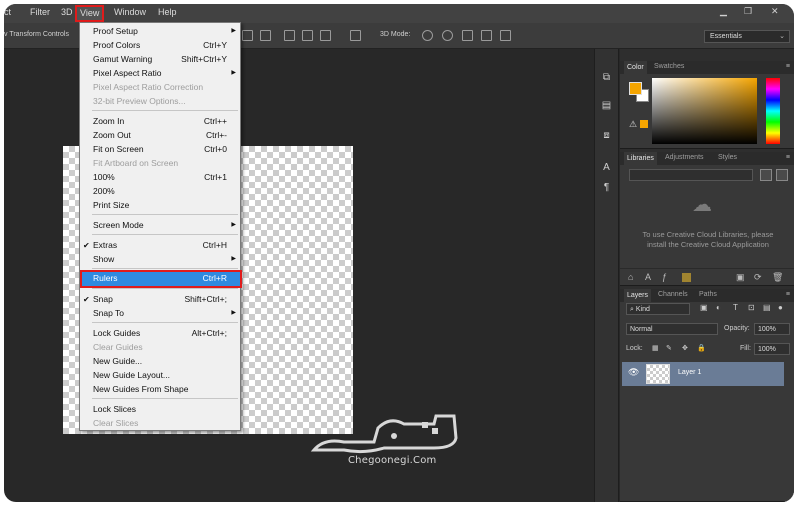 The image size is (798, 508). What do you see at coordinates (606, 77) in the screenshot?
I see `history-icon: ⧉` at bounding box center [606, 77].